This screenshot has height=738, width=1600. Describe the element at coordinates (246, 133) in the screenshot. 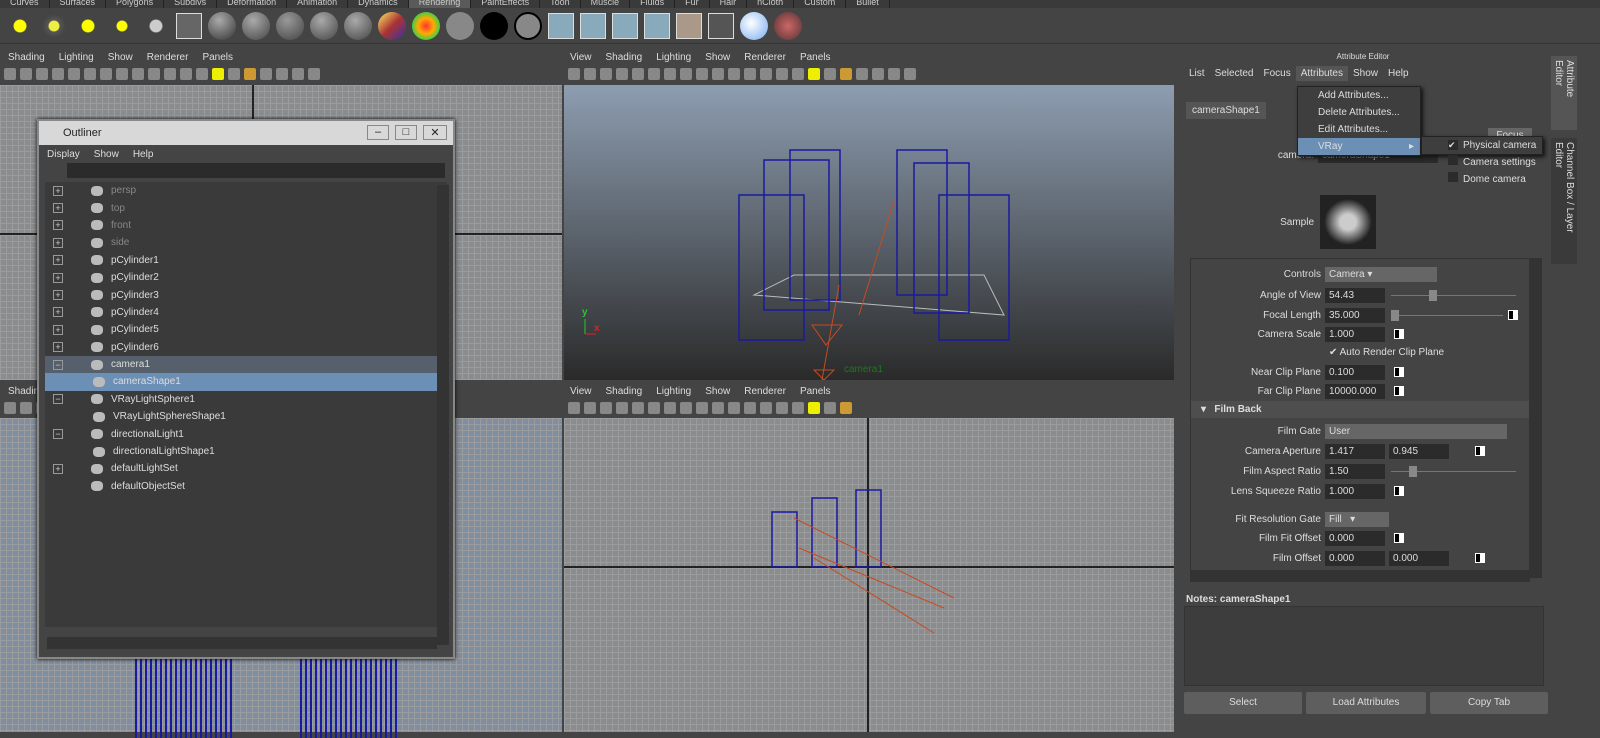

I see `outliner-titlebar: Outliner – □ ✕` at that location.